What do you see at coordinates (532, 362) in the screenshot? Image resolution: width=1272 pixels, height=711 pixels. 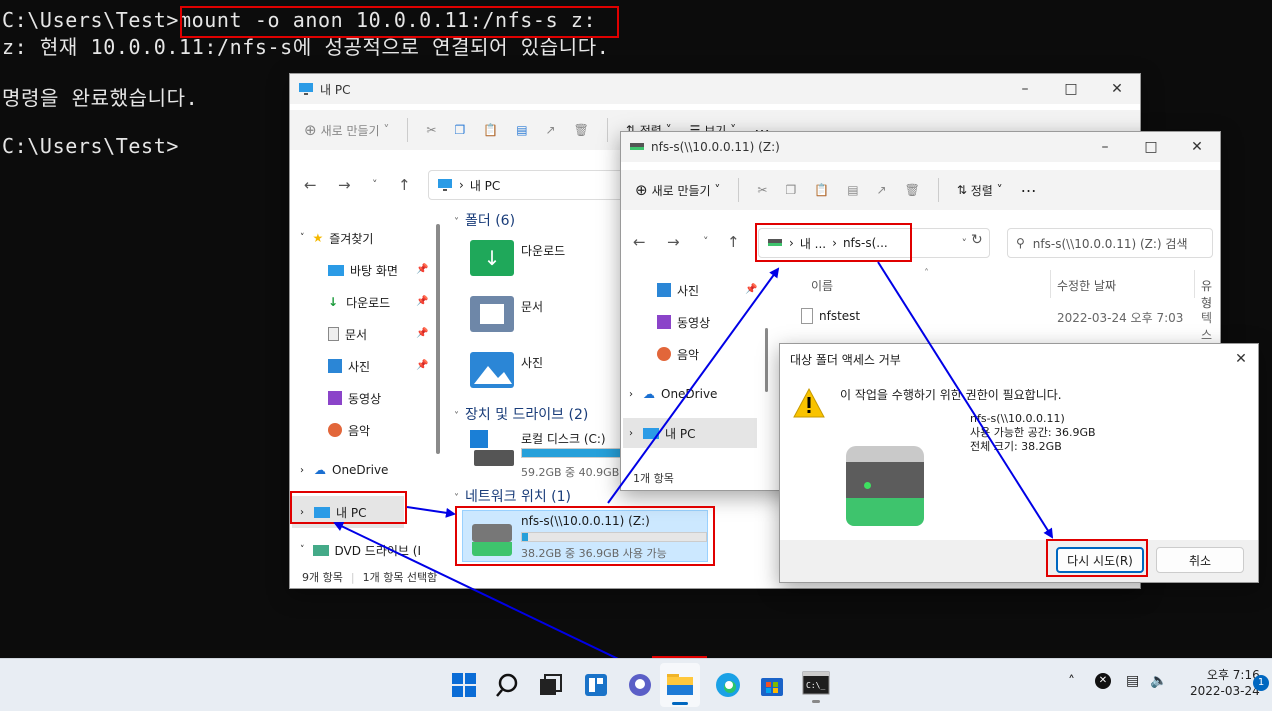 I see `folder-pictures-label: 사진` at bounding box center [532, 362].